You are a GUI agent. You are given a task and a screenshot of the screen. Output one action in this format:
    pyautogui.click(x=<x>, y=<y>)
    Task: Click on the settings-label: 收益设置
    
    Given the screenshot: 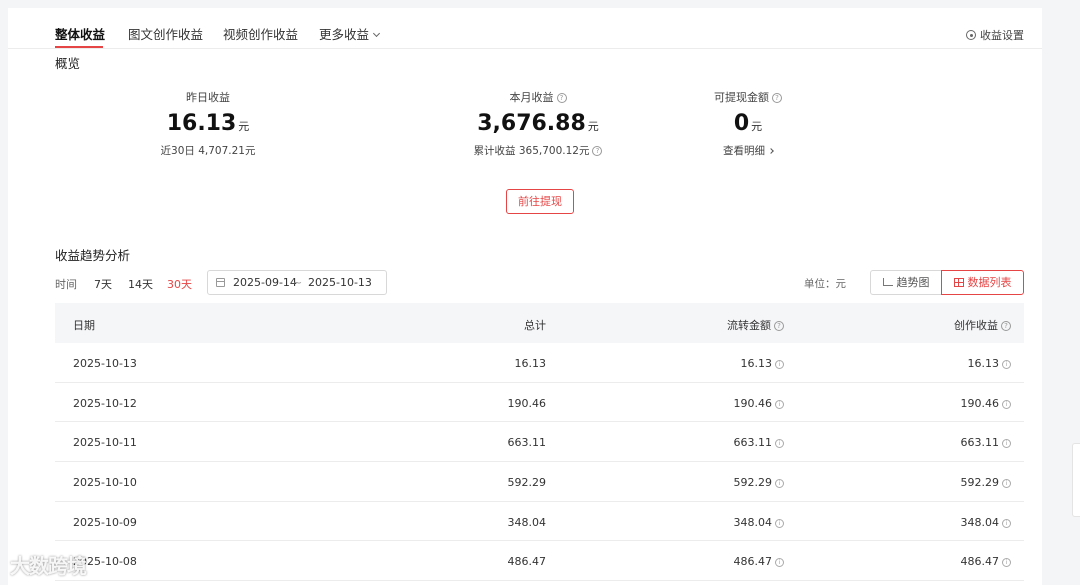 What is the action you would take?
    pyautogui.click(x=1002, y=35)
    